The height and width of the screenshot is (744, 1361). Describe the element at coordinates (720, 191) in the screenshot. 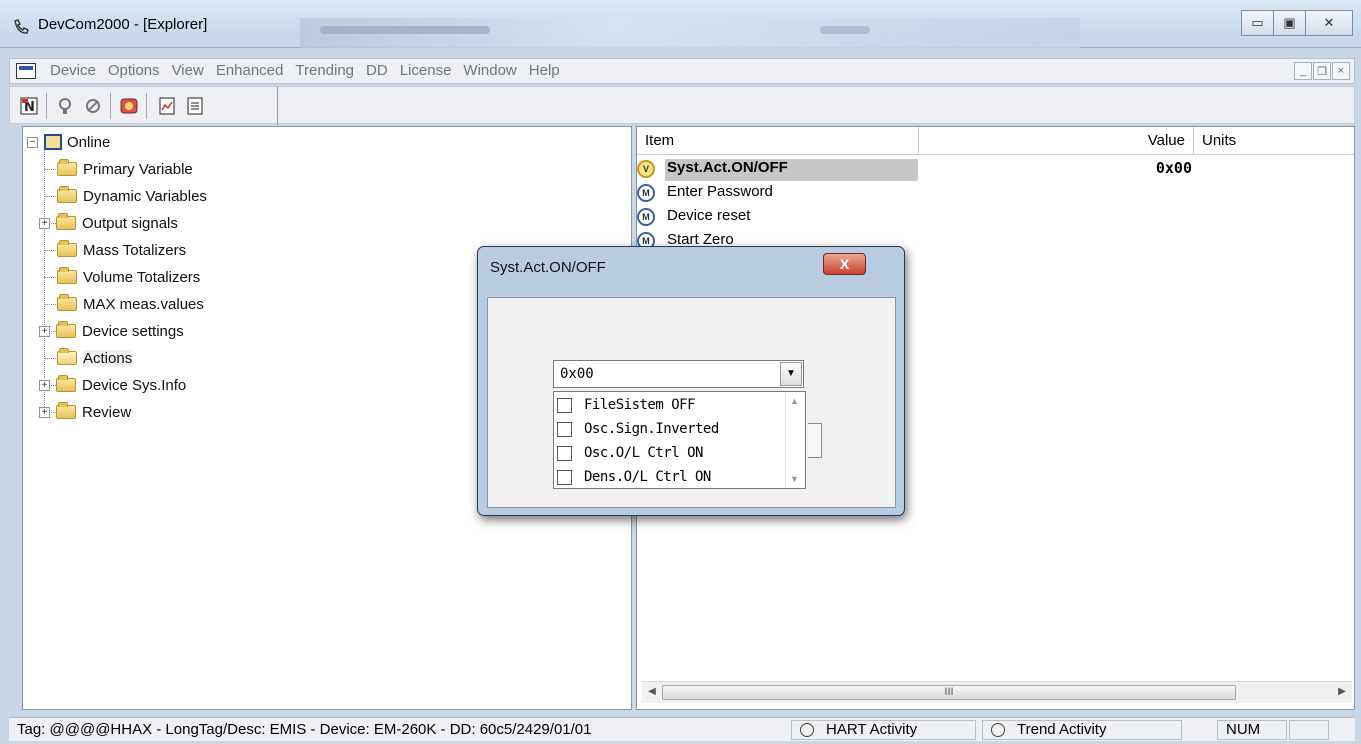

I see `row-name: Enter Password` at that location.